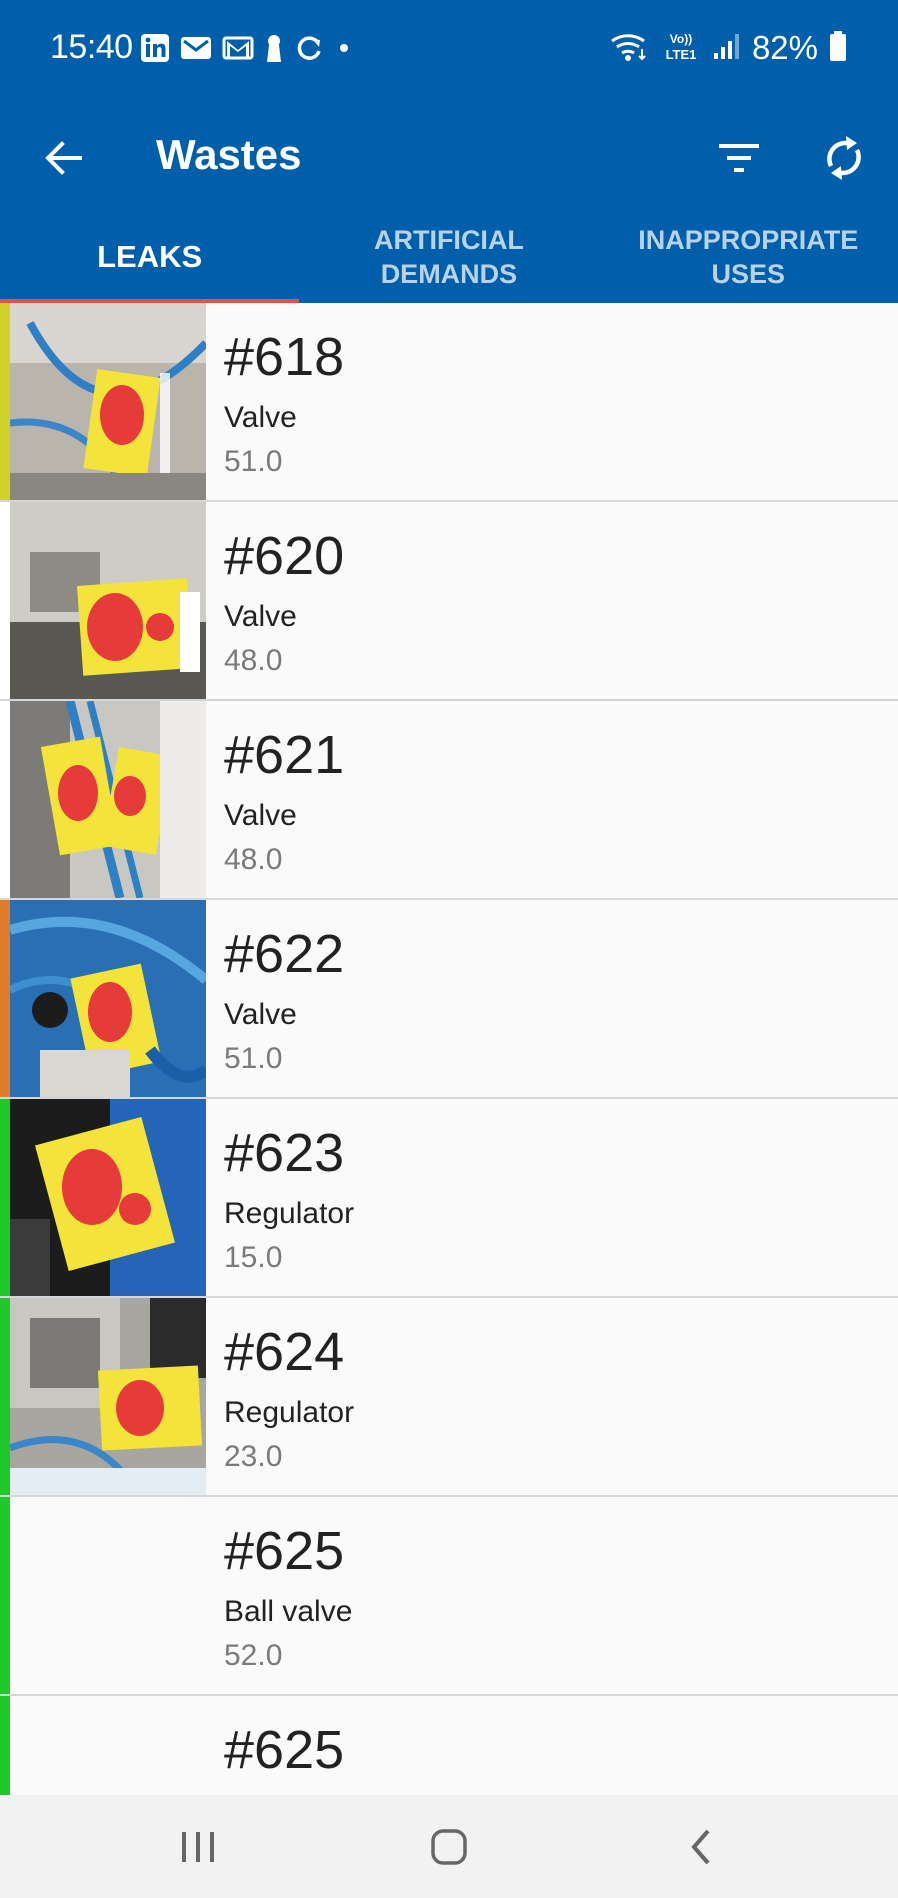  I want to click on list-item: #624 Regulator 23.0, so click(449, 1397).